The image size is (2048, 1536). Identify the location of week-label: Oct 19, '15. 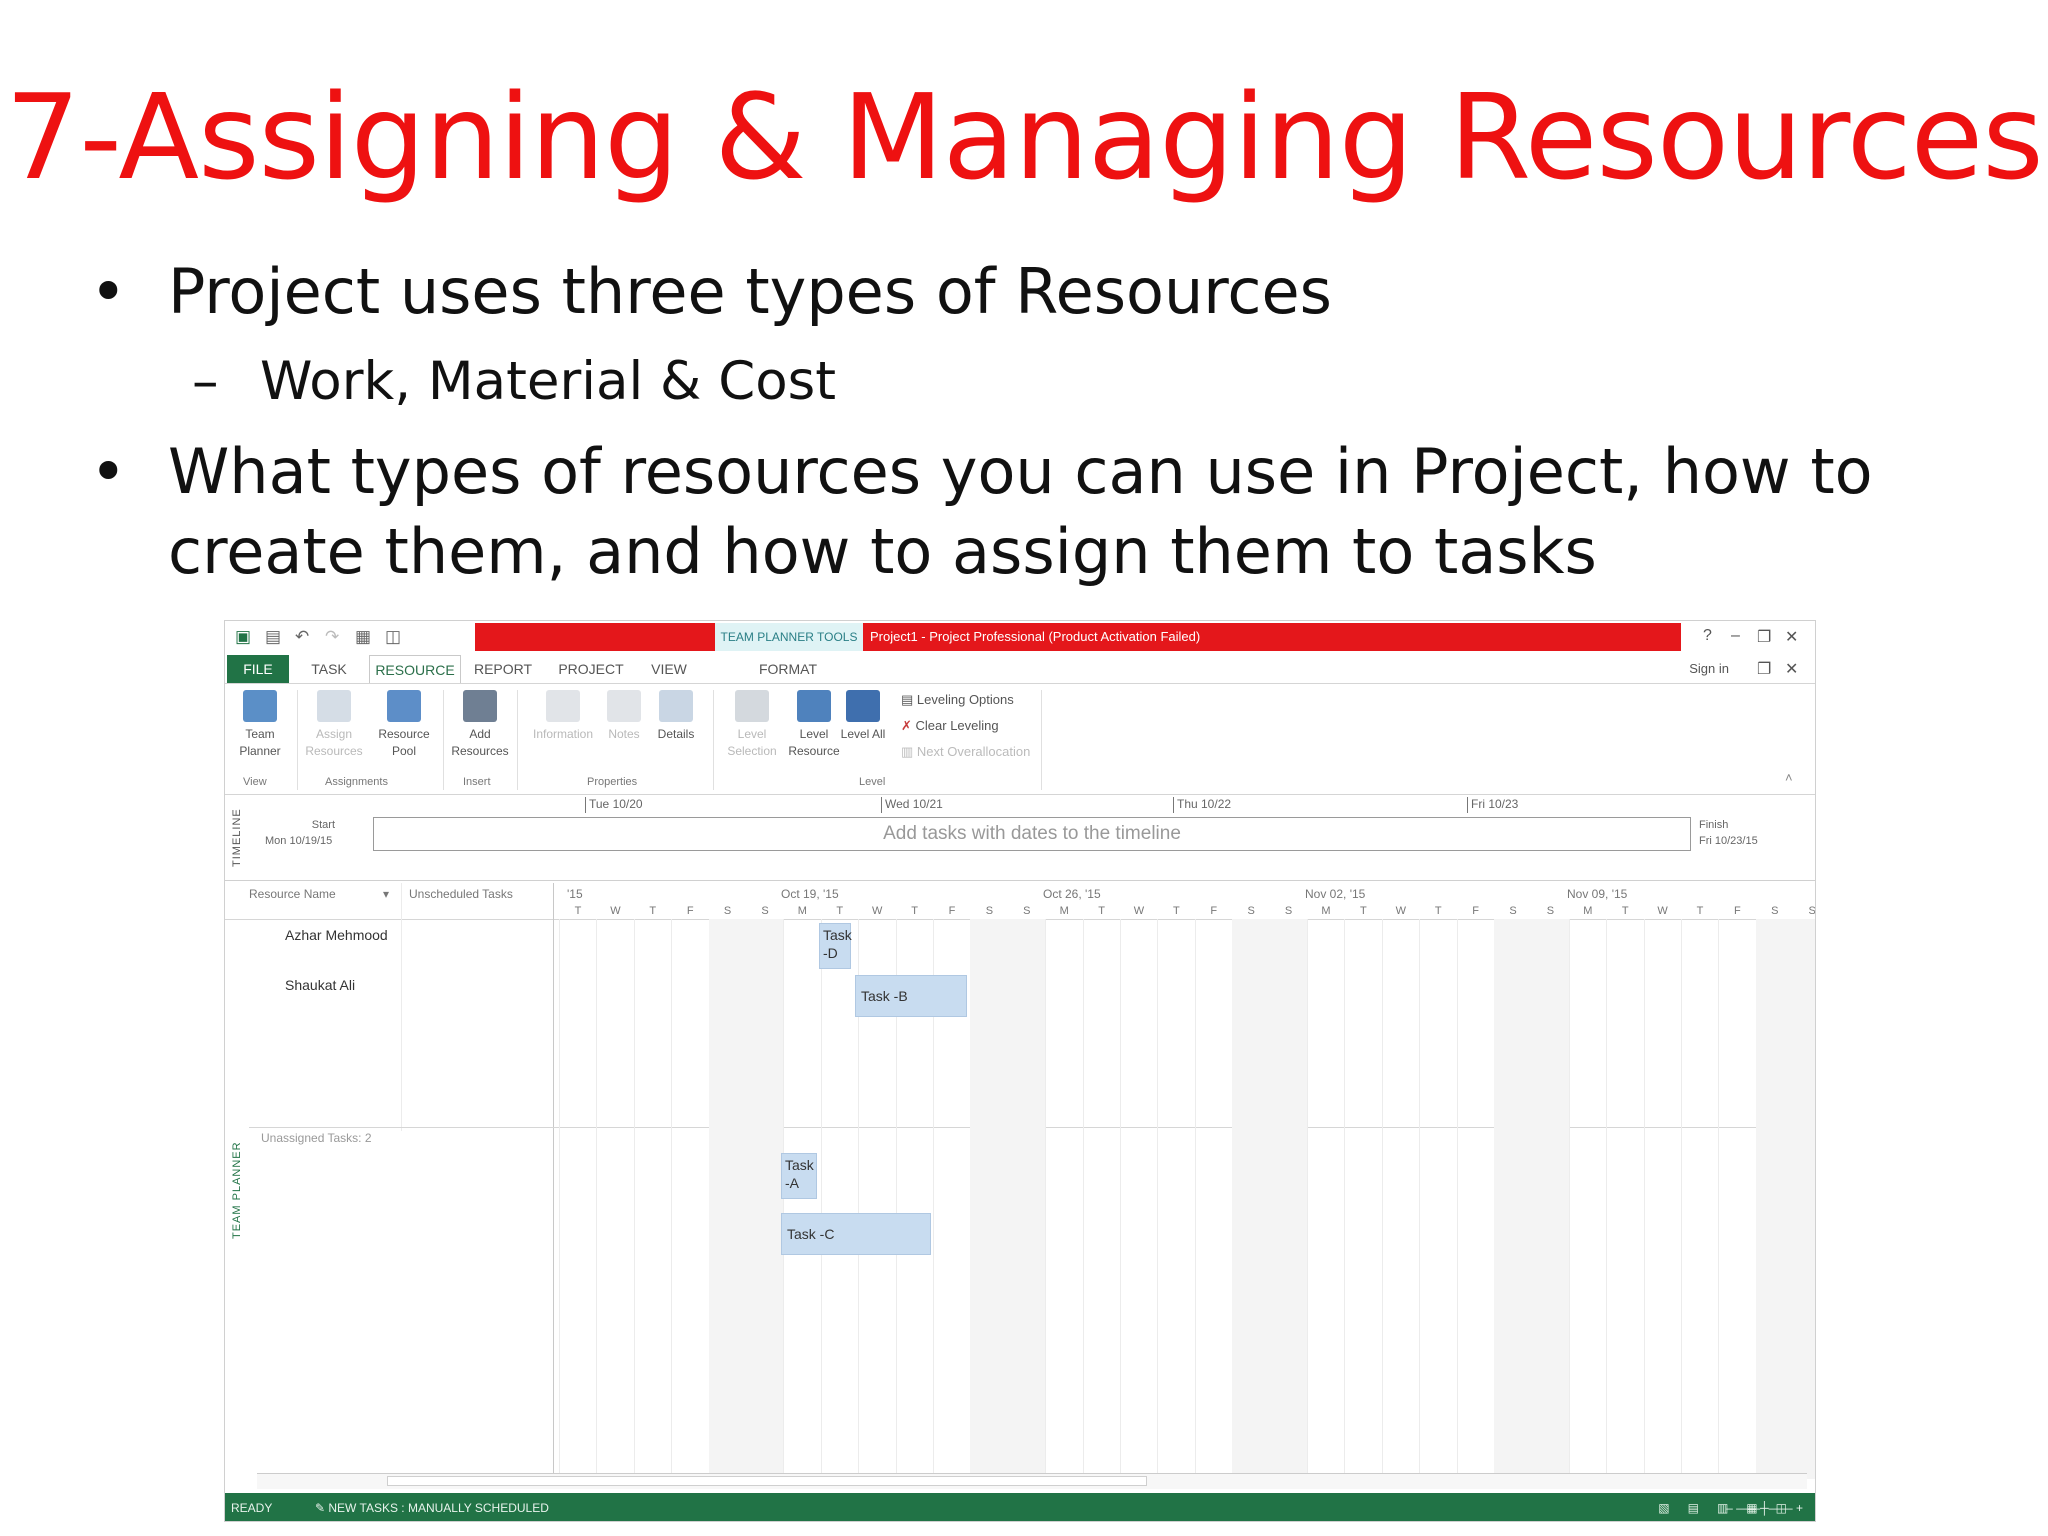
(810, 894).